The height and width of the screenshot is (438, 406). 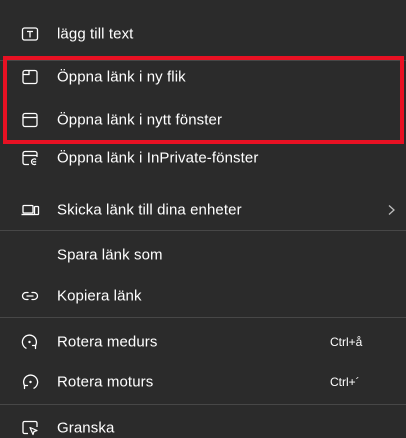 I want to click on menu-item-label: Öppna länk i ny flik, so click(x=121, y=77).